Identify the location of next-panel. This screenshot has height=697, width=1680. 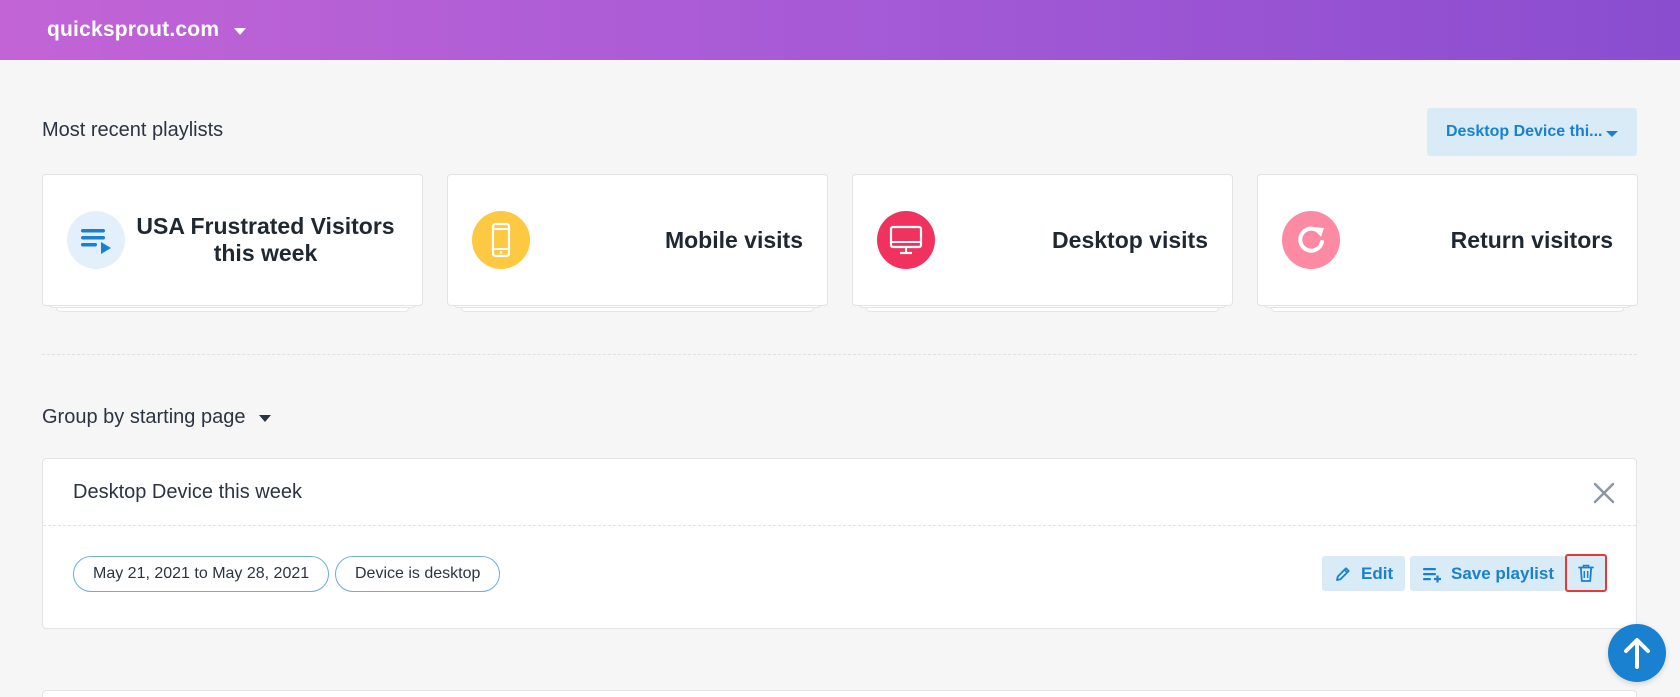
(839, 693).